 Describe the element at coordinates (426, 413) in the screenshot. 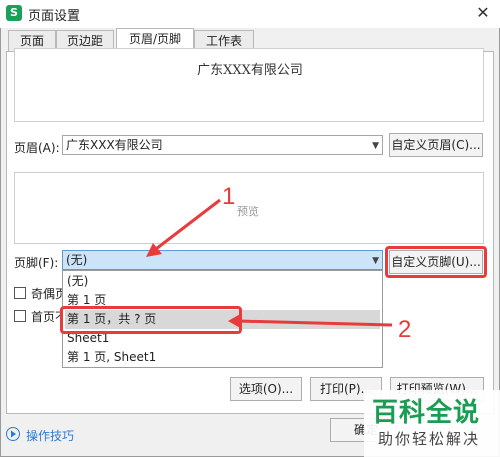

I see `watermark-title: 百科全说` at that location.